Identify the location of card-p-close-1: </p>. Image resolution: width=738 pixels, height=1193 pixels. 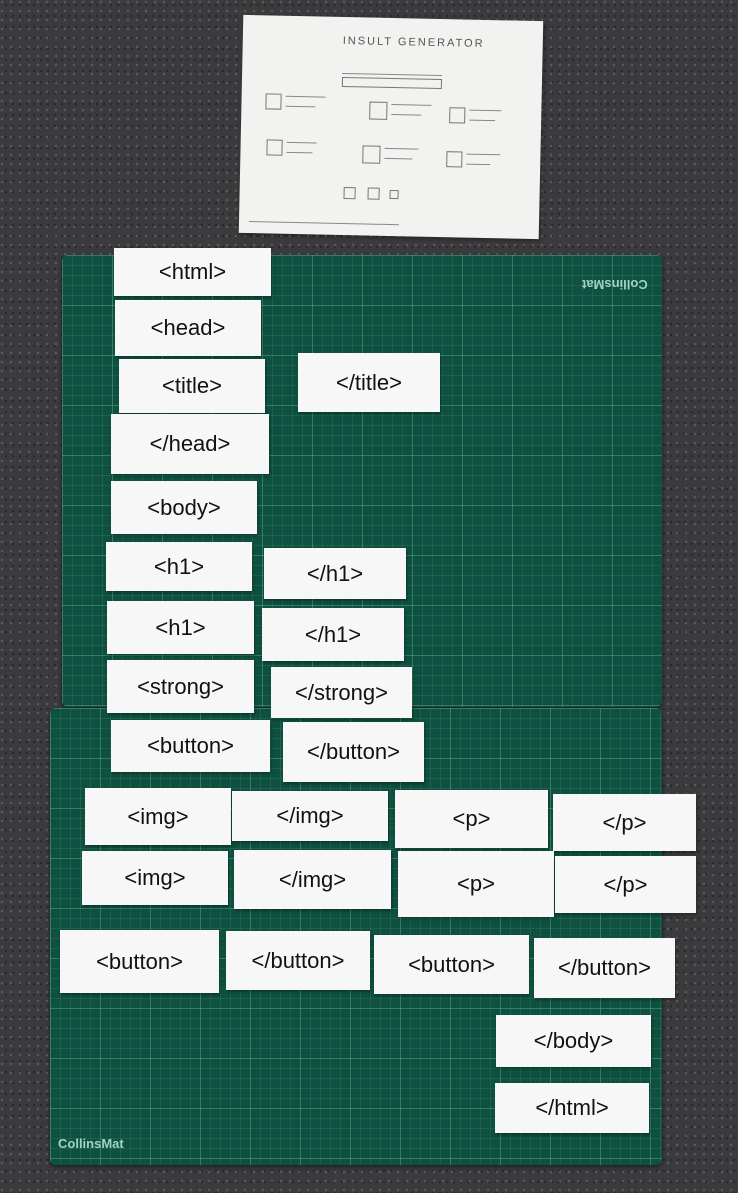
(624, 822).